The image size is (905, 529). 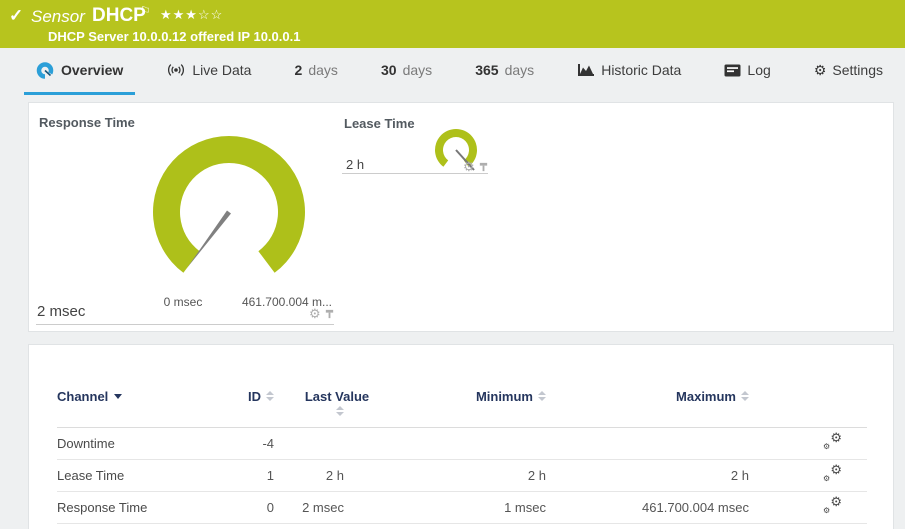 I want to click on column-header-last-value: Last Value, so click(x=352, y=398).